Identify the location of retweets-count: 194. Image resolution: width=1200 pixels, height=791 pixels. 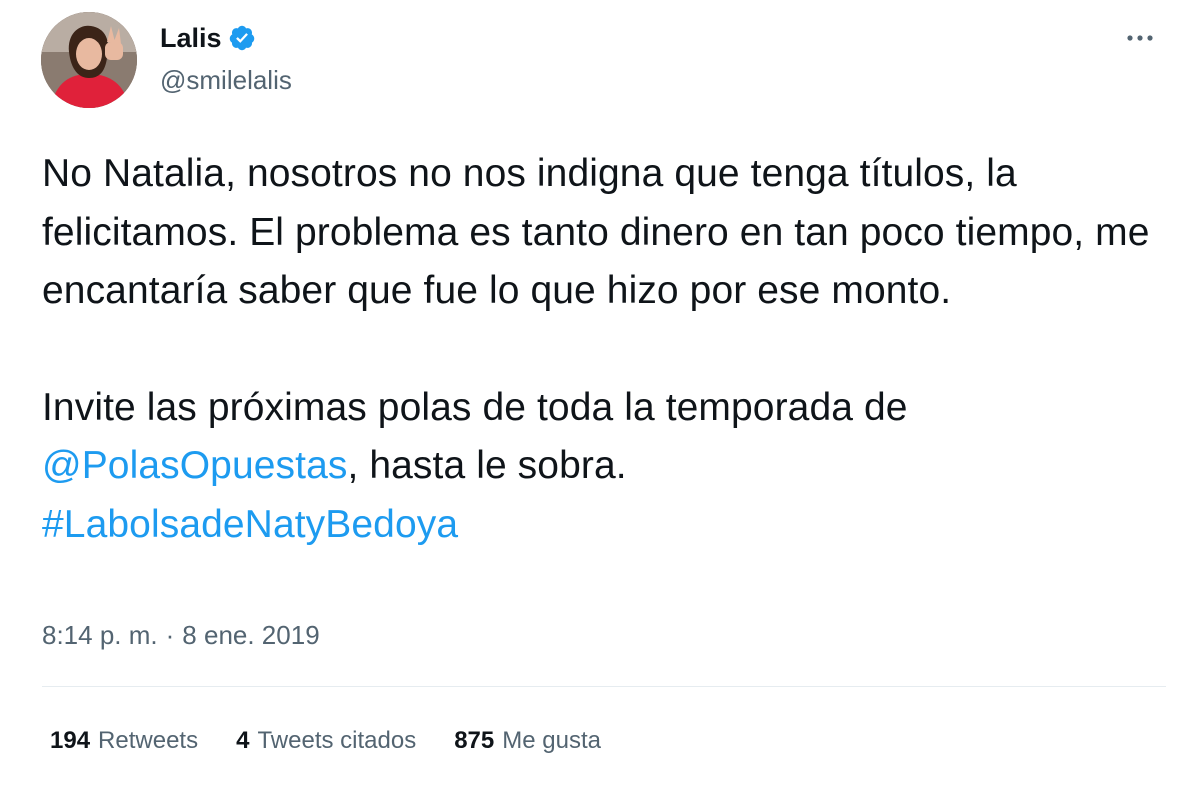
(70, 740).